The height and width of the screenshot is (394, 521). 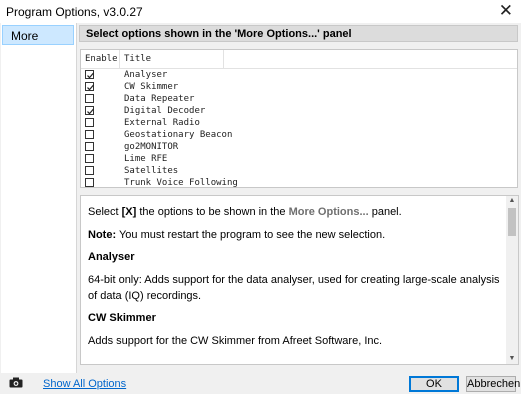 I want to click on option-title: Digital Decoder, so click(x=165, y=111).